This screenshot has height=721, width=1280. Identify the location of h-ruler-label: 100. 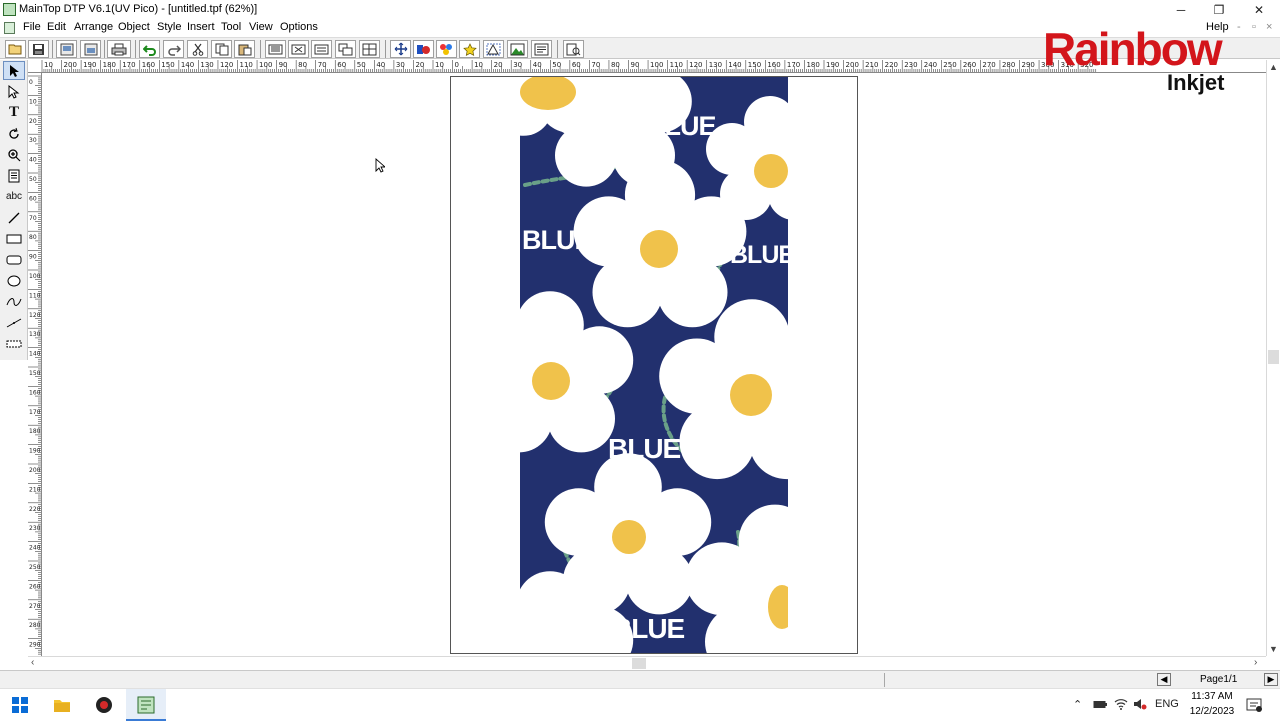
(265, 65).